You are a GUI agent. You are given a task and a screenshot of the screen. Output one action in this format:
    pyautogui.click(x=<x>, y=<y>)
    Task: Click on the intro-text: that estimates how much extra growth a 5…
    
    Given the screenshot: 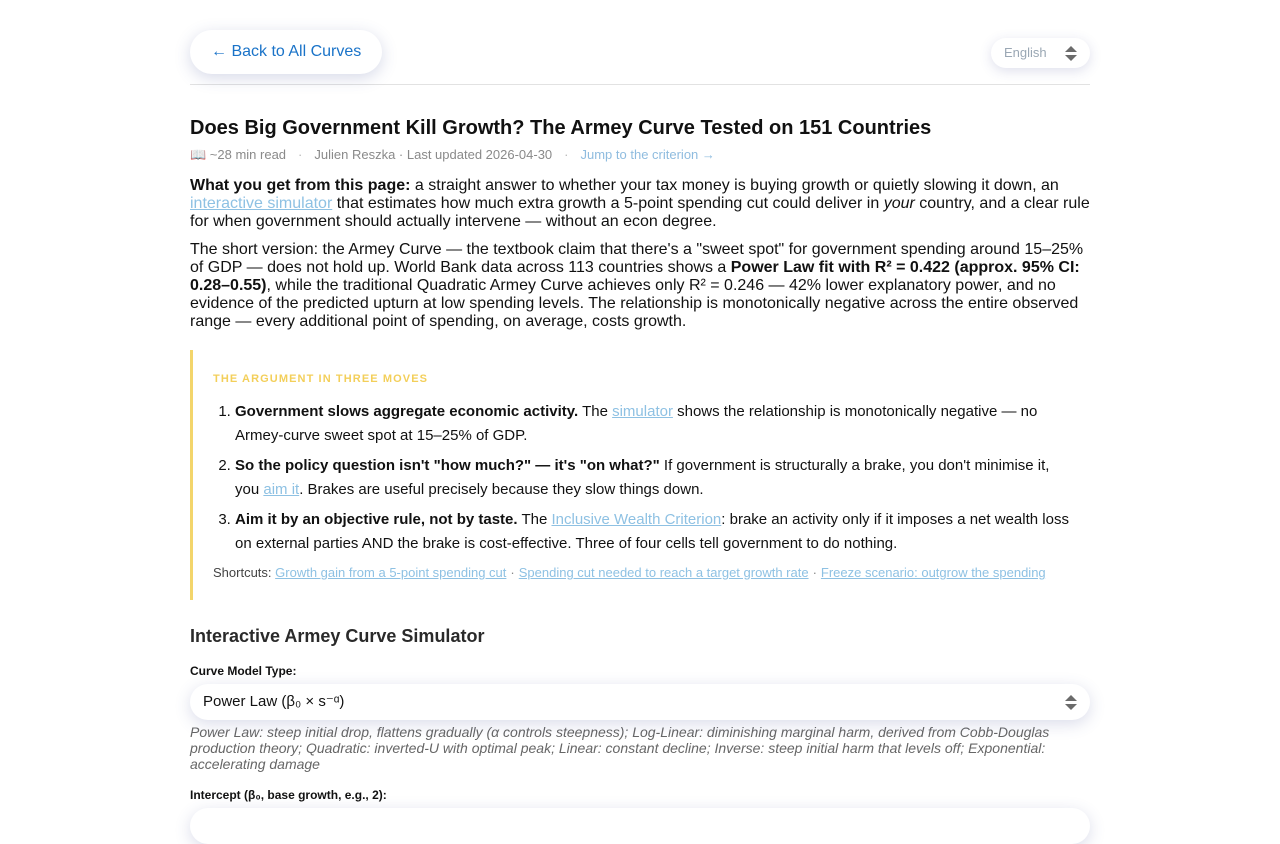 What is the action you would take?
    pyautogui.click(x=608, y=203)
    